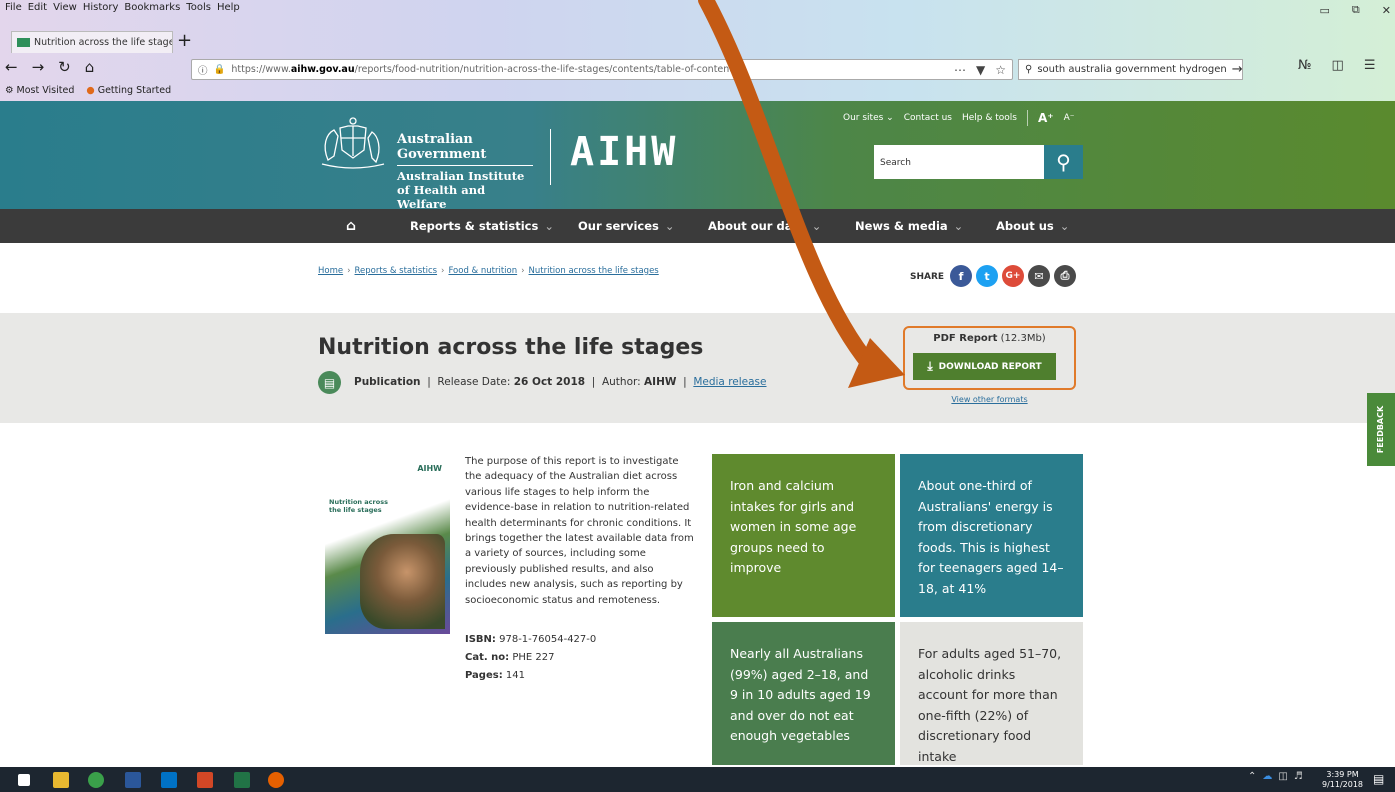 Image resolution: width=1395 pixels, height=792 pixels. Describe the element at coordinates (184, 40) in the screenshot. I see `new-tab-icon: +` at that location.